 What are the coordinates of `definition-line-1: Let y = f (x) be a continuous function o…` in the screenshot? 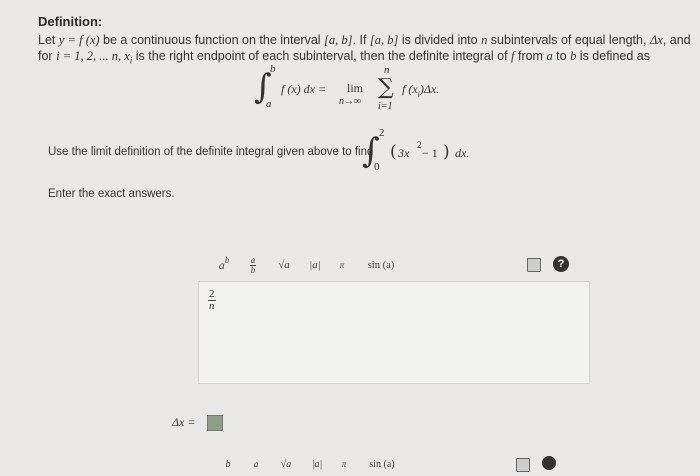 It's located at (364, 40).